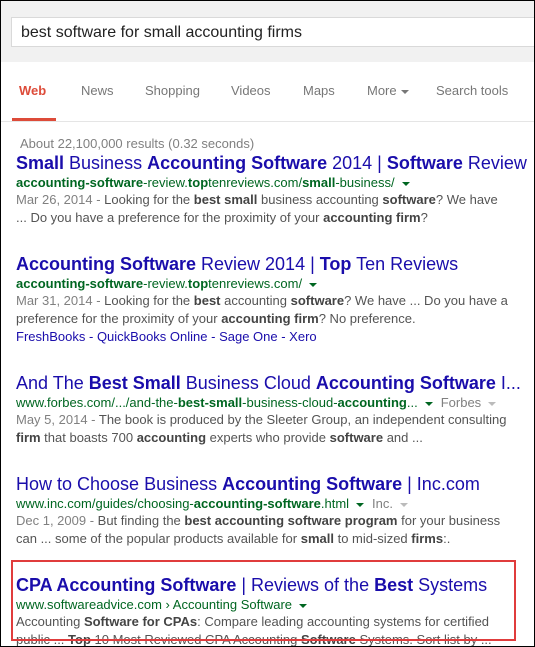 The image size is (535, 647). What do you see at coordinates (105, 503) in the screenshot?
I see `text-segment: www.inc.com/guides/choosing-` at bounding box center [105, 503].